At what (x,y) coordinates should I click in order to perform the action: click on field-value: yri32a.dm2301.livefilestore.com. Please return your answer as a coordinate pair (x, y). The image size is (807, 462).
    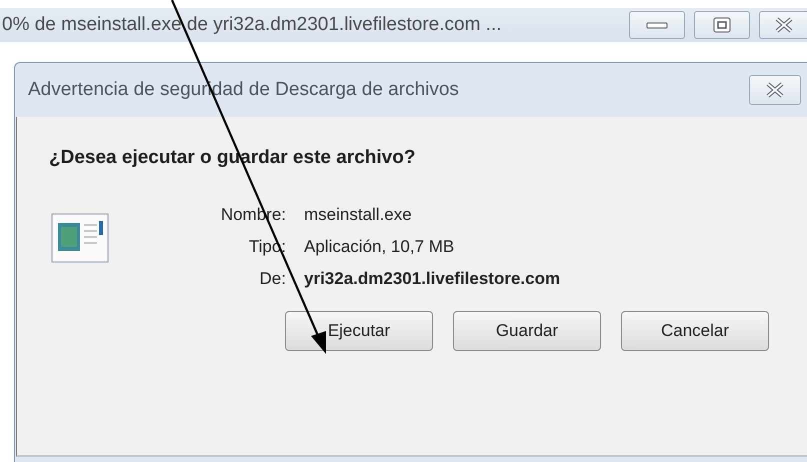
    Looking at the image, I should click on (432, 279).